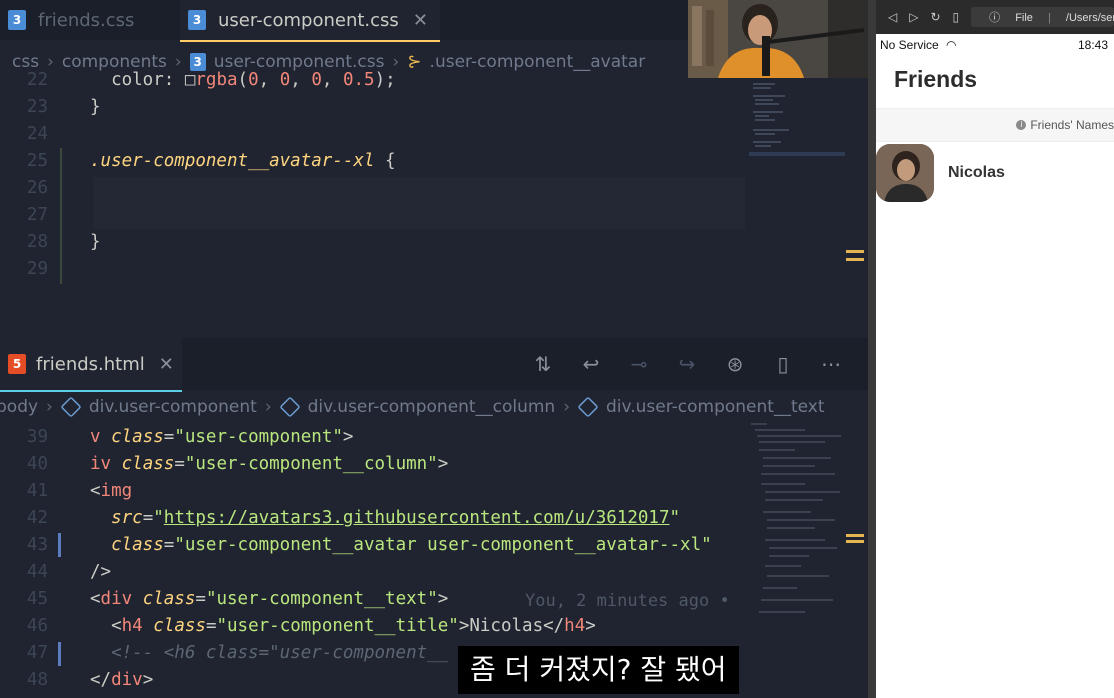  Describe the element at coordinates (430, 242) in the screenshot. I see `code-line: 28}` at that location.